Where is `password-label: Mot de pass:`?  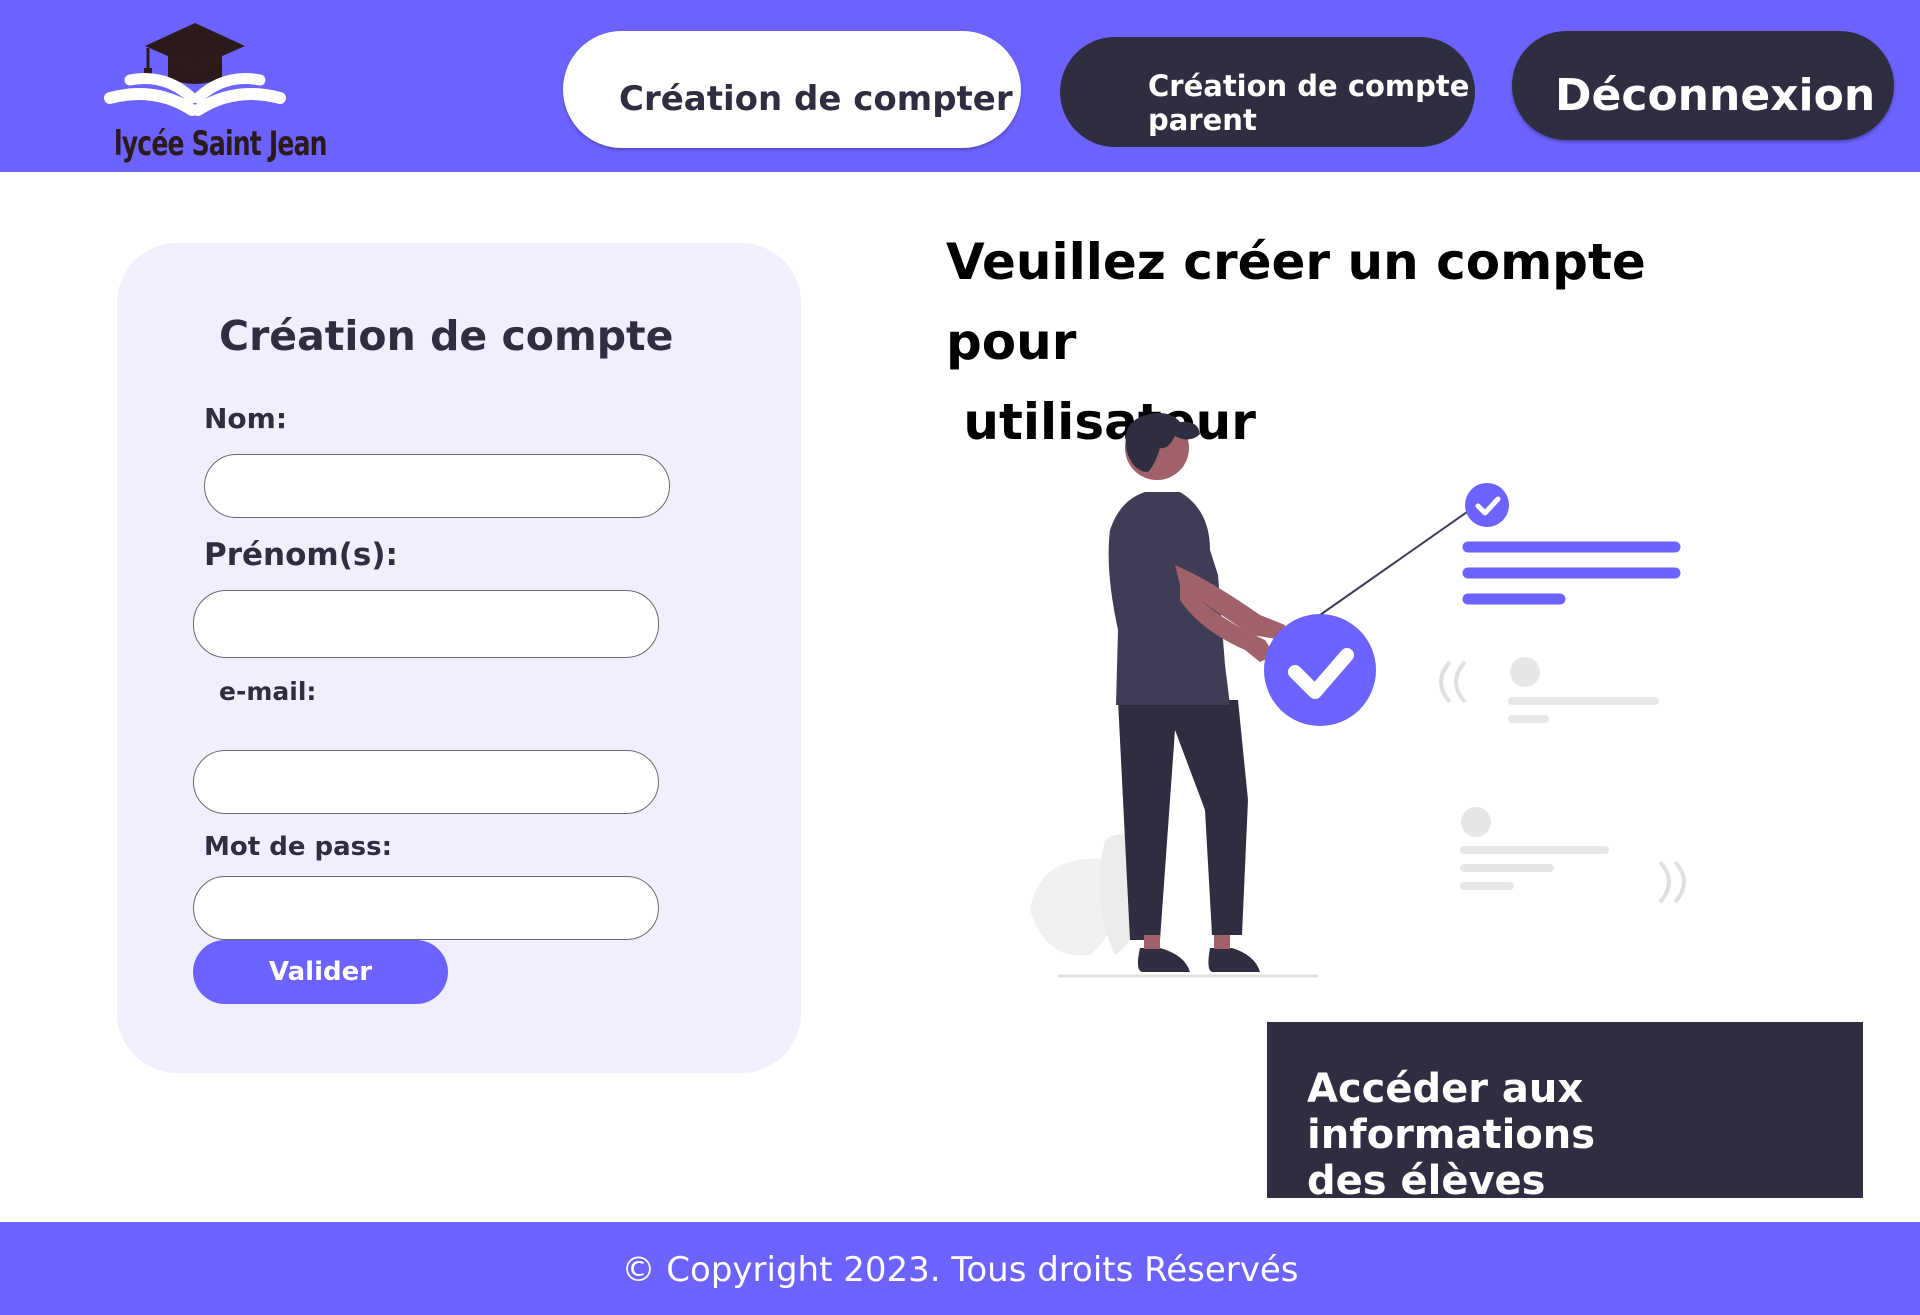 password-label: Mot de pass: is located at coordinates (298, 847).